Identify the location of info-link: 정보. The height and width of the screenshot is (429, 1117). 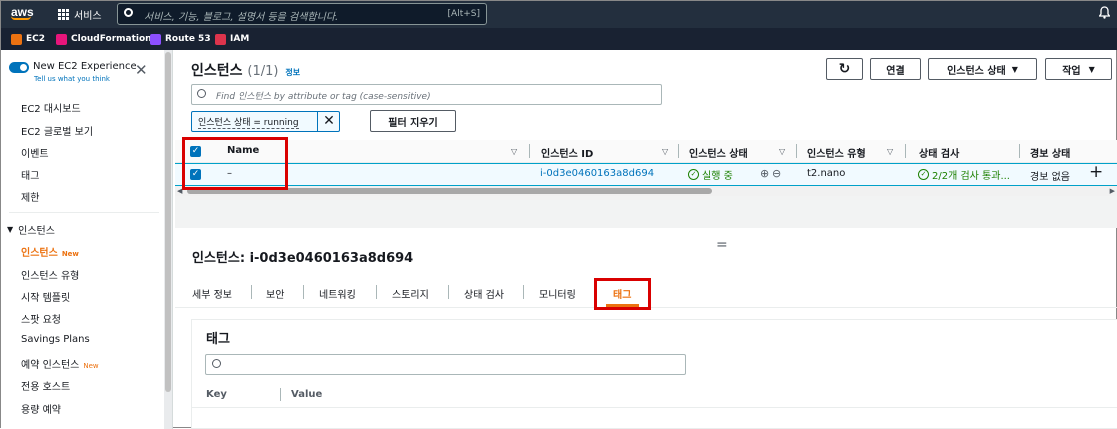
(292, 72).